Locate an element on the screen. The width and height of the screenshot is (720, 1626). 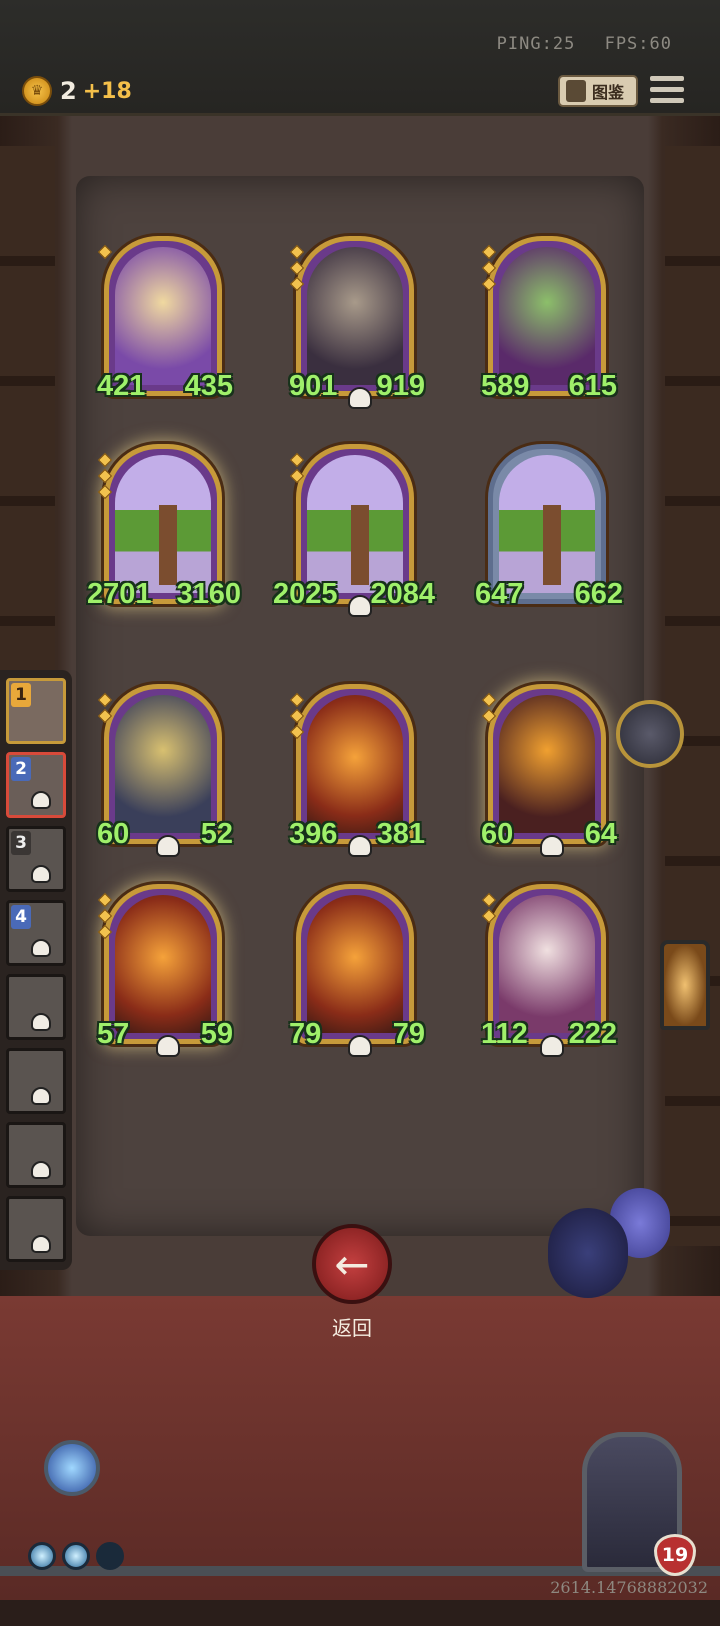
unit-card: 901 919 is located at coordinates (357, 322).